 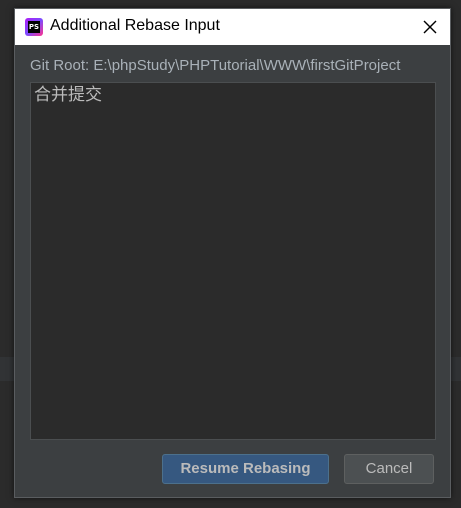 What do you see at coordinates (389, 469) in the screenshot?
I see `cancel-button: Cancel` at bounding box center [389, 469].